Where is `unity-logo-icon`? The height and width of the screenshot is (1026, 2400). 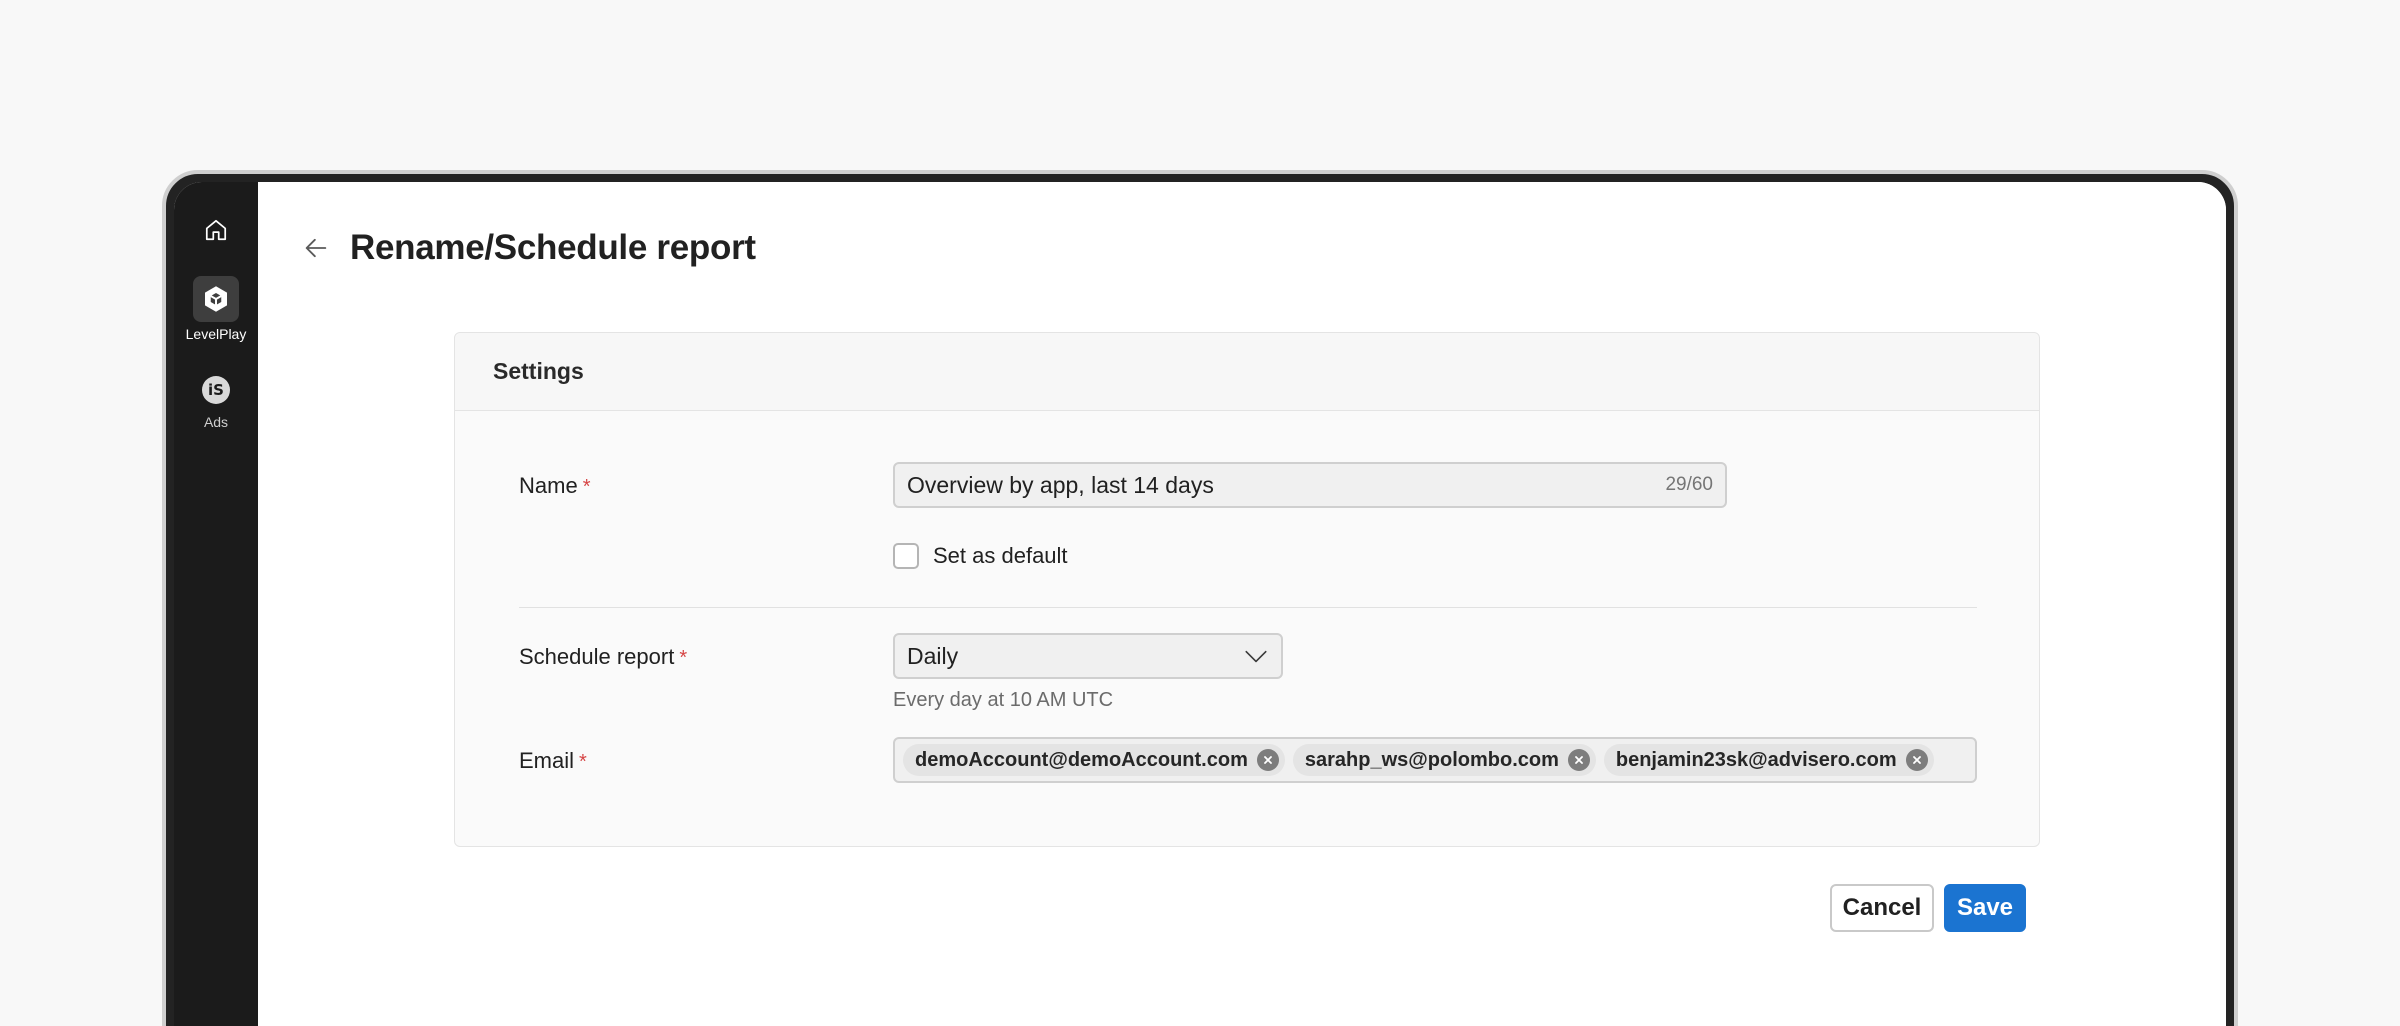 unity-logo-icon is located at coordinates (216, 299).